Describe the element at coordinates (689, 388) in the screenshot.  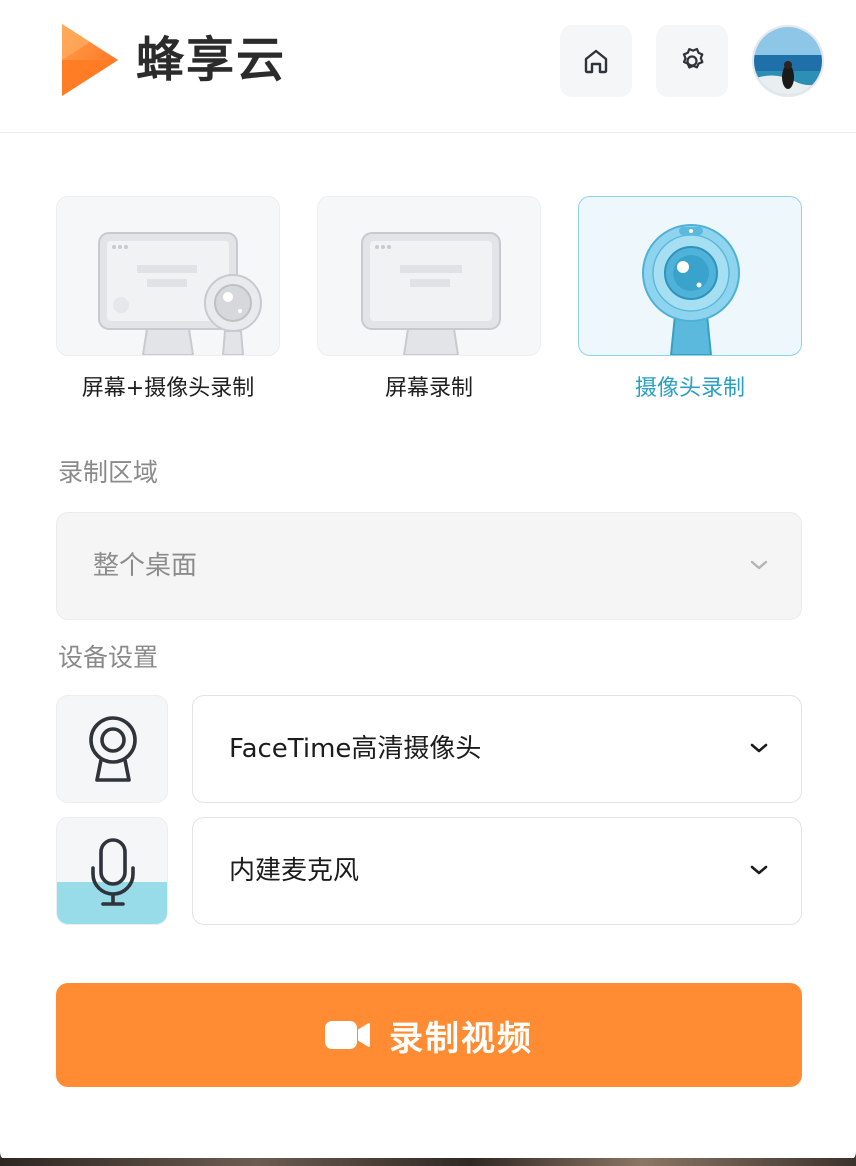
I see `mode-label-camera: 摄像头录制` at that location.